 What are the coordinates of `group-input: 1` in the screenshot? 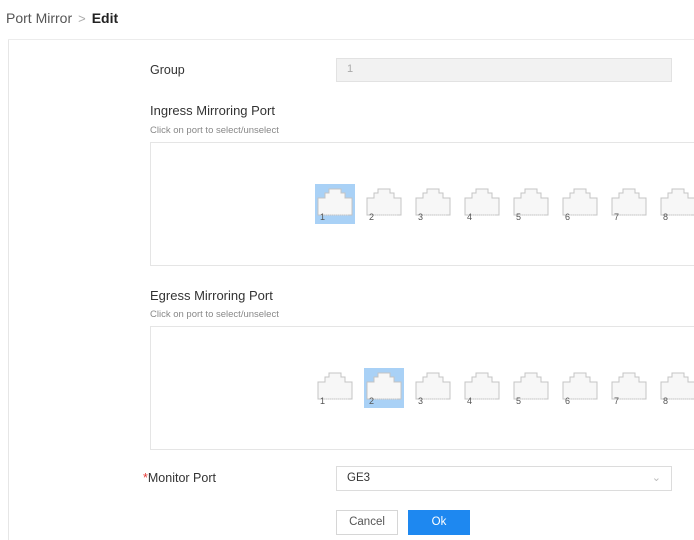 It's located at (504, 70).